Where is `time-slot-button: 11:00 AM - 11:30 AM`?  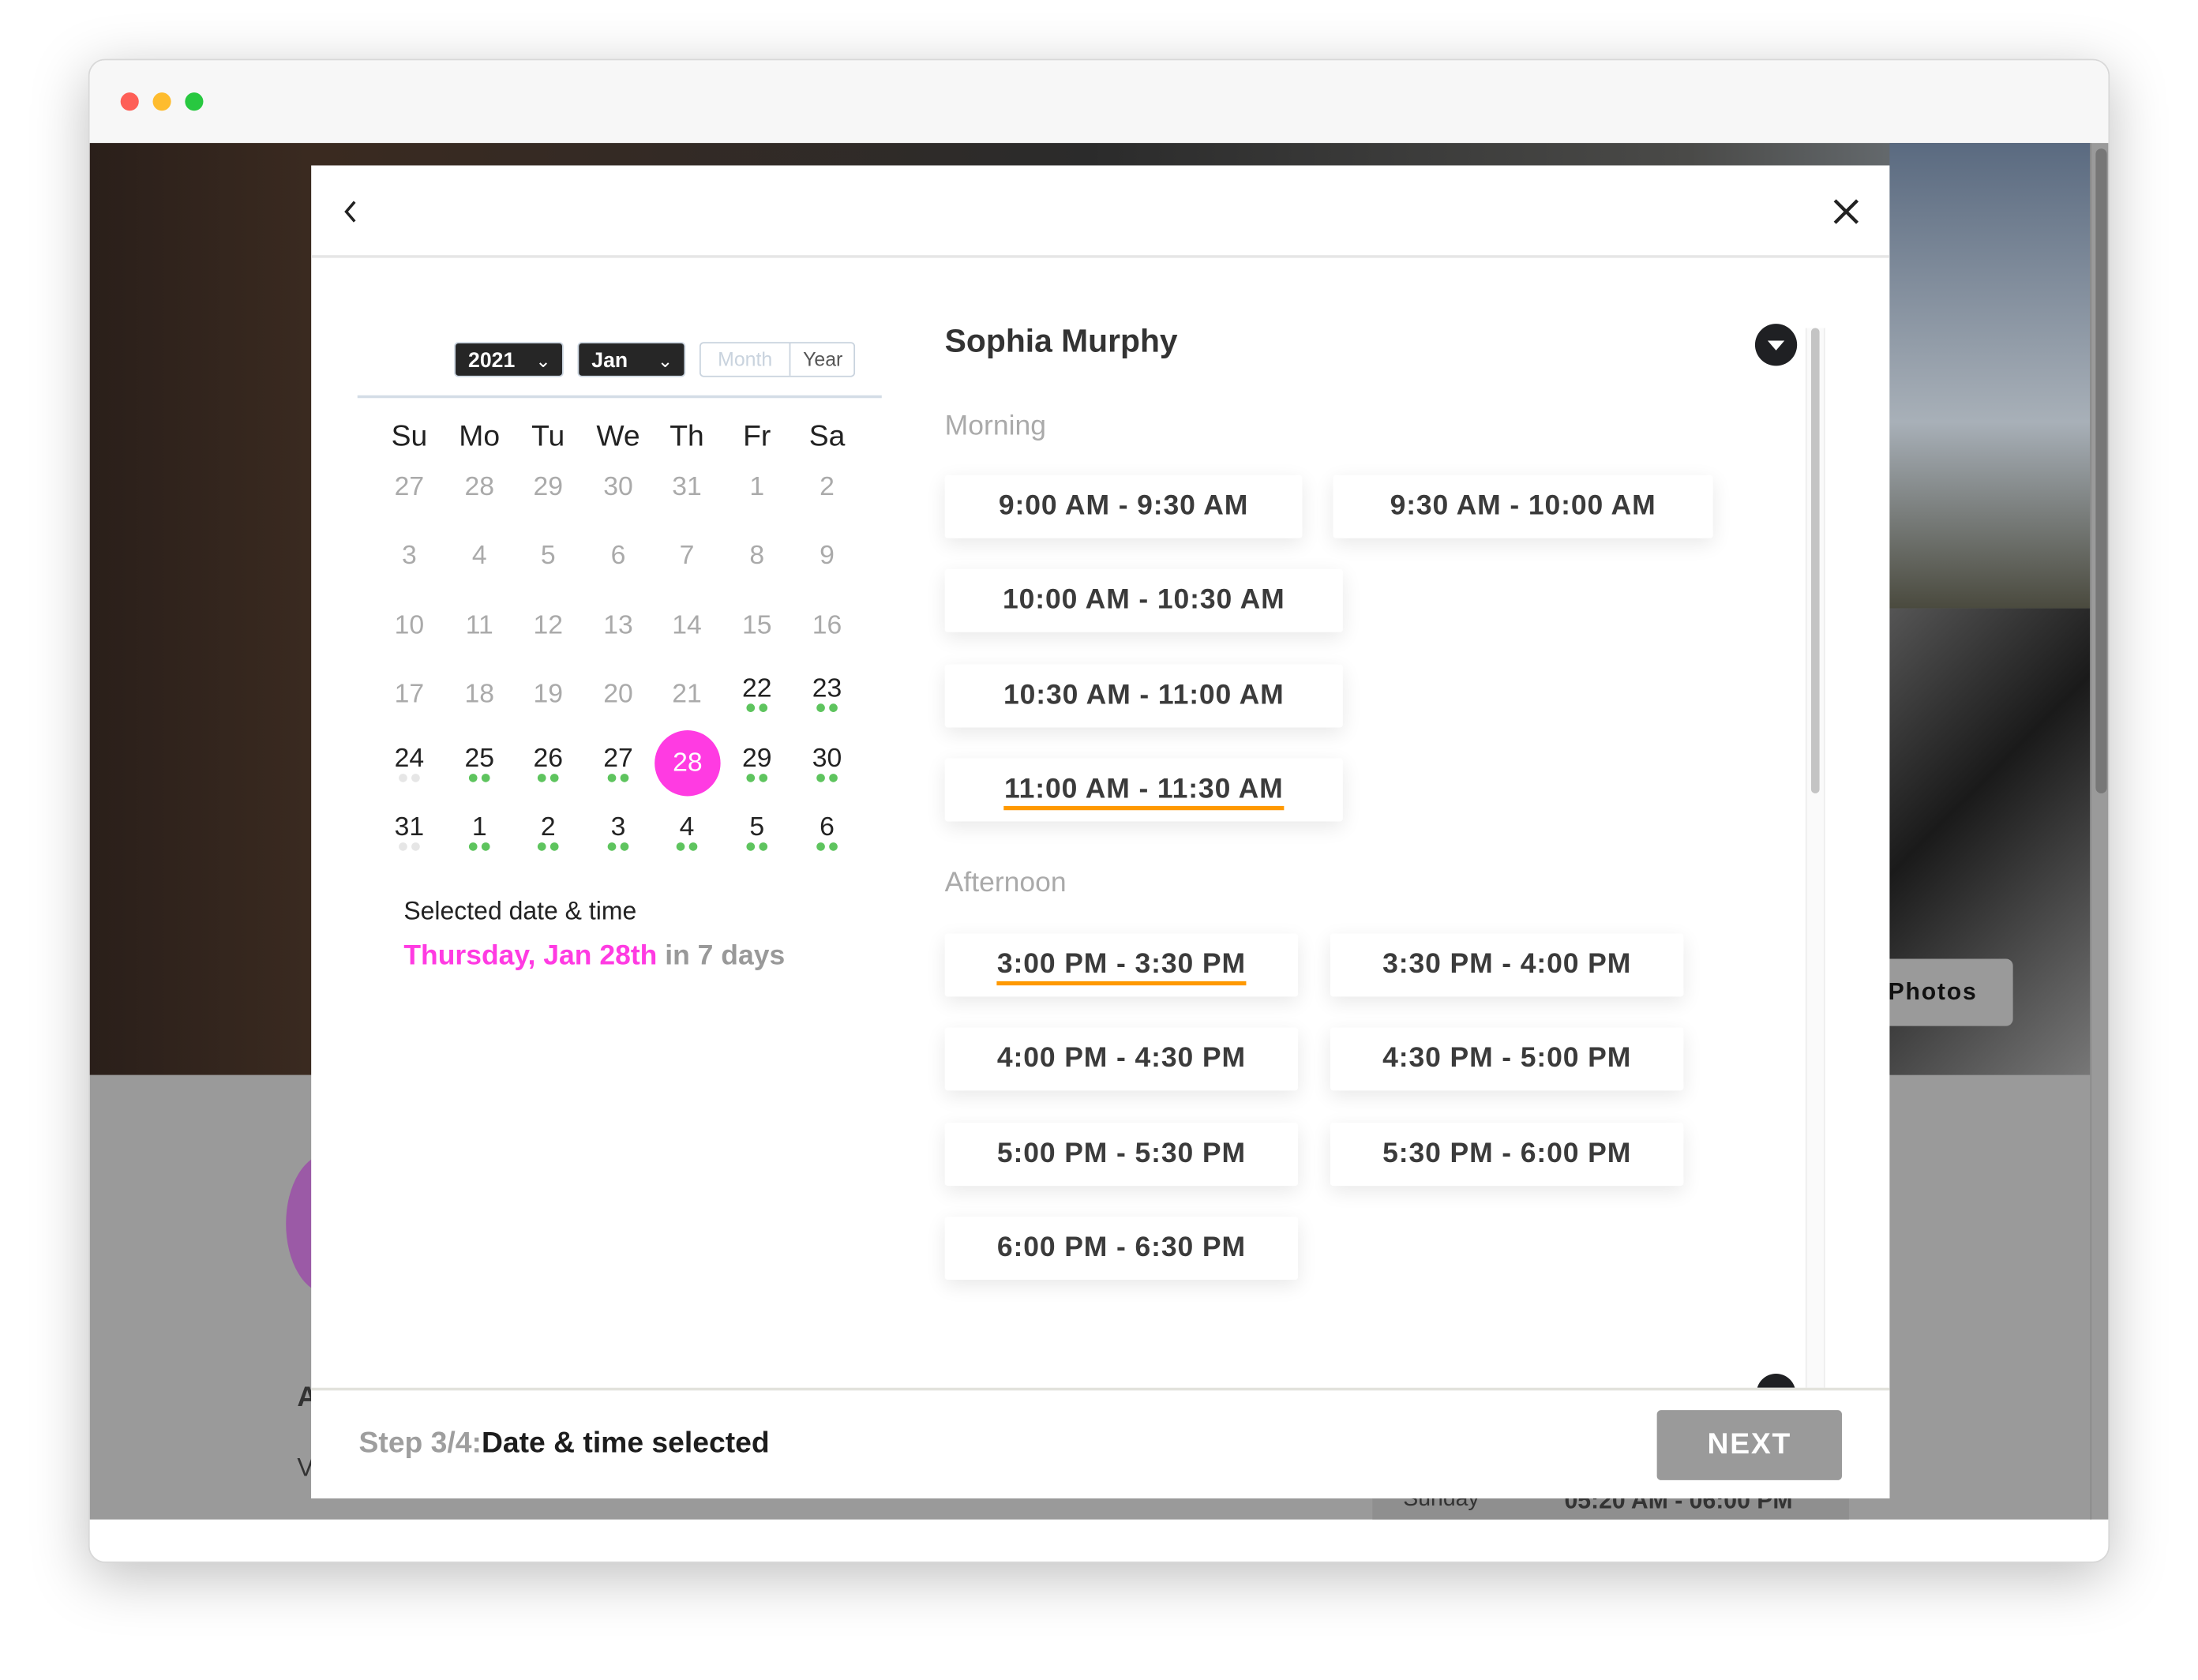 time-slot-button: 11:00 AM - 11:30 AM is located at coordinates (1144, 790).